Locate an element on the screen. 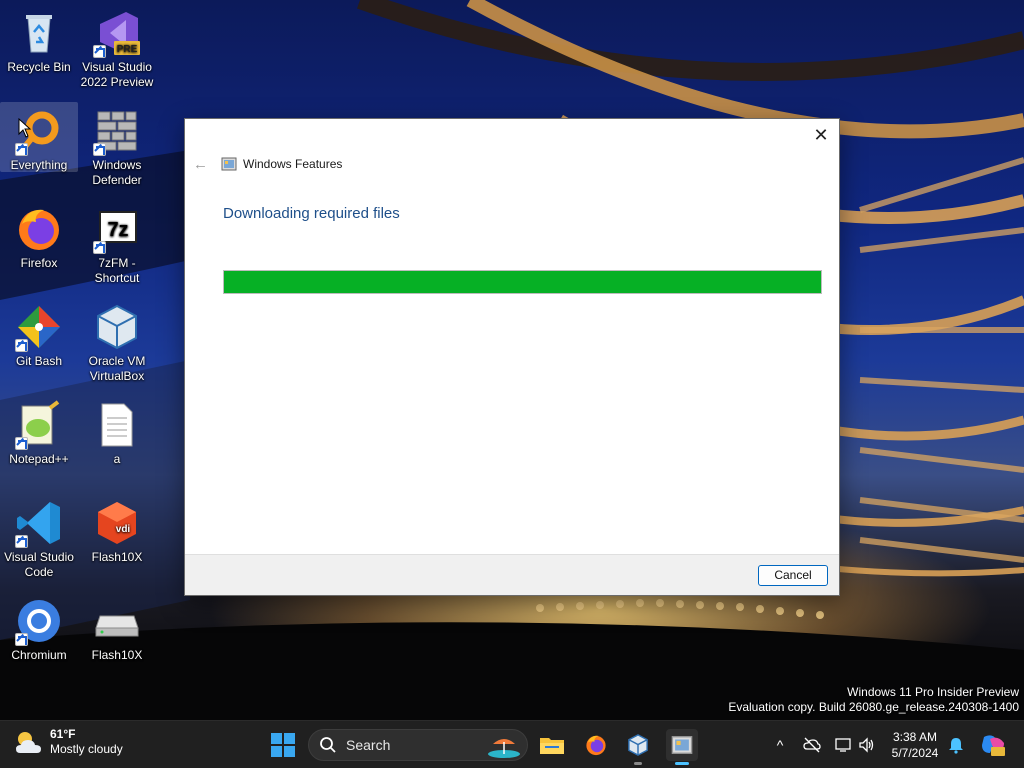  taskbar-firefox is located at coordinates (596, 745).